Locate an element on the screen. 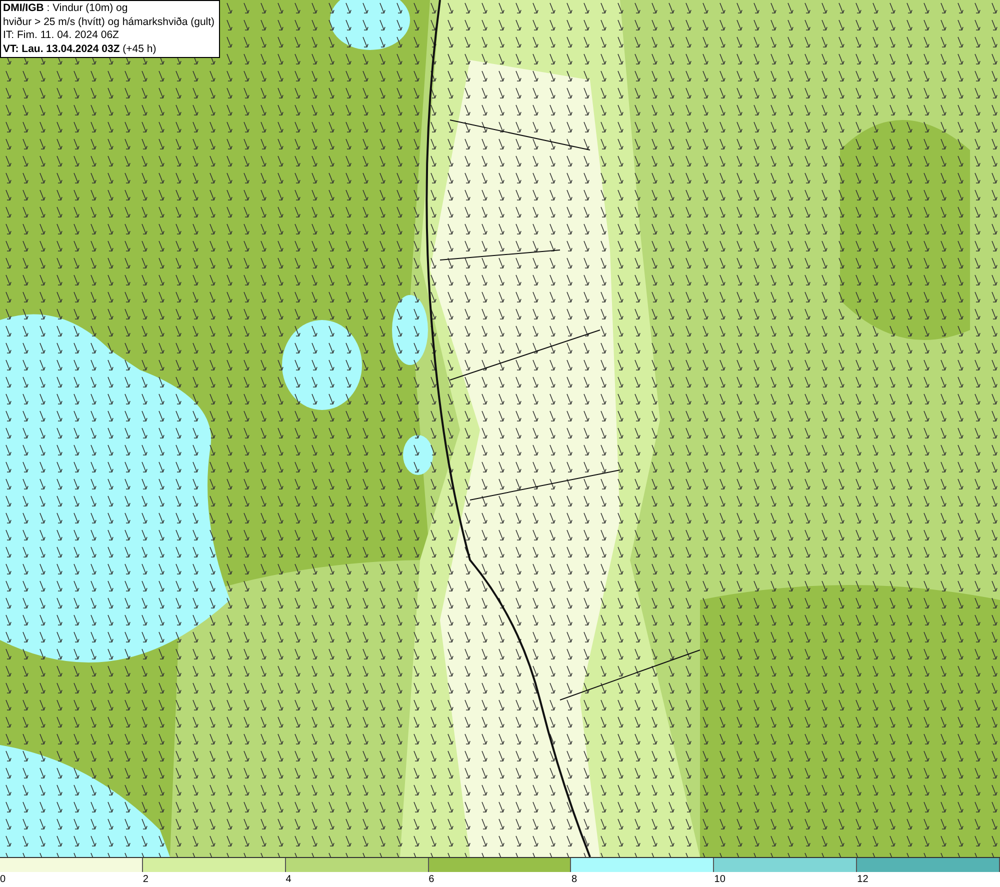 This screenshot has width=1000, height=887. caption-line: VT: Lau. 13.04.2024 03Z (+45 h) is located at coordinates (80, 49).